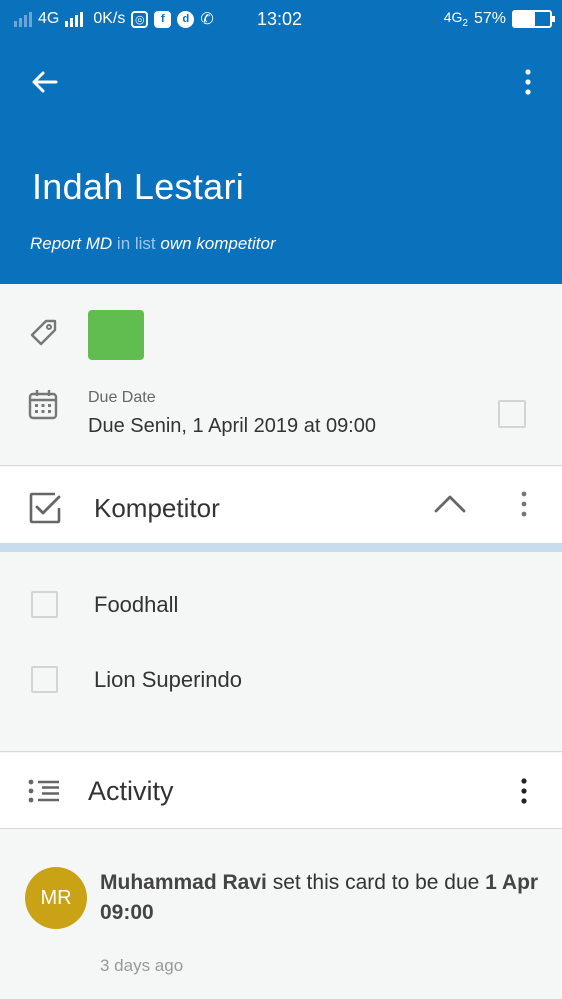 This screenshot has width=562, height=999. Describe the element at coordinates (186, 19) in the screenshot. I see `dana-icon: d` at that location.